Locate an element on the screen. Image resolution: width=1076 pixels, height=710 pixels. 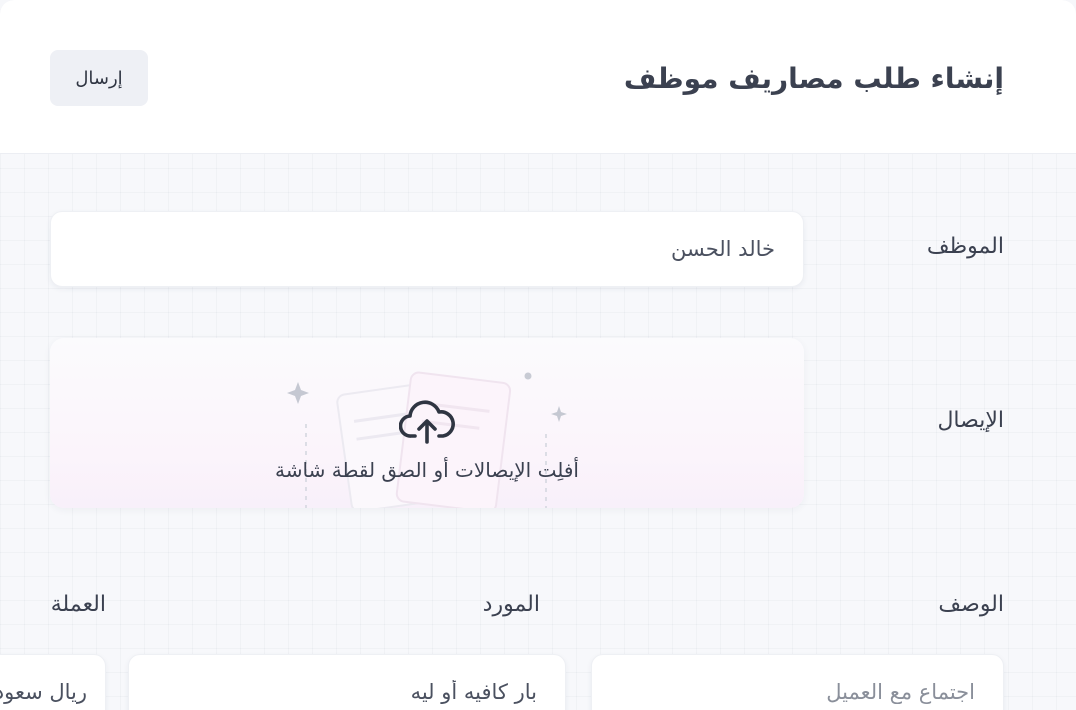
employee-label: الموظف is located at coordinates (965, 246).